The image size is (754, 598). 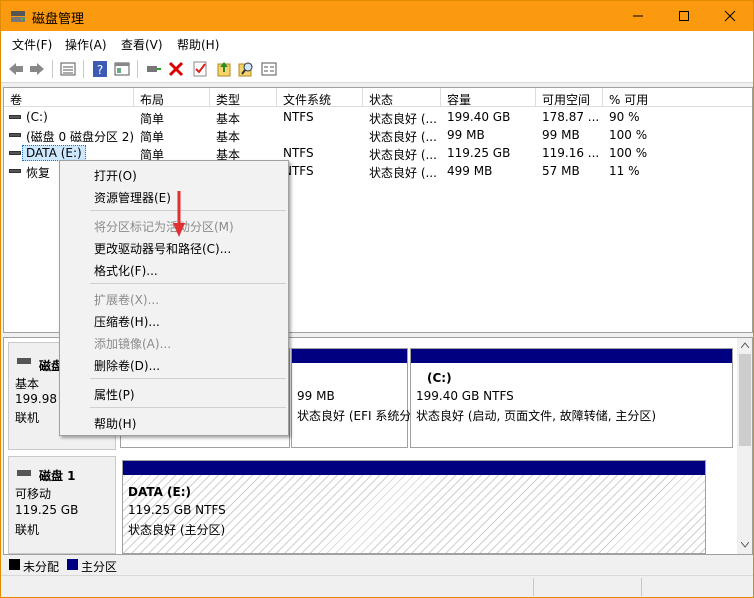 What do you see at coordinates (439, 378) in the screenshot?
I see `c-name: (C:)` at bounding box center [439, 378].